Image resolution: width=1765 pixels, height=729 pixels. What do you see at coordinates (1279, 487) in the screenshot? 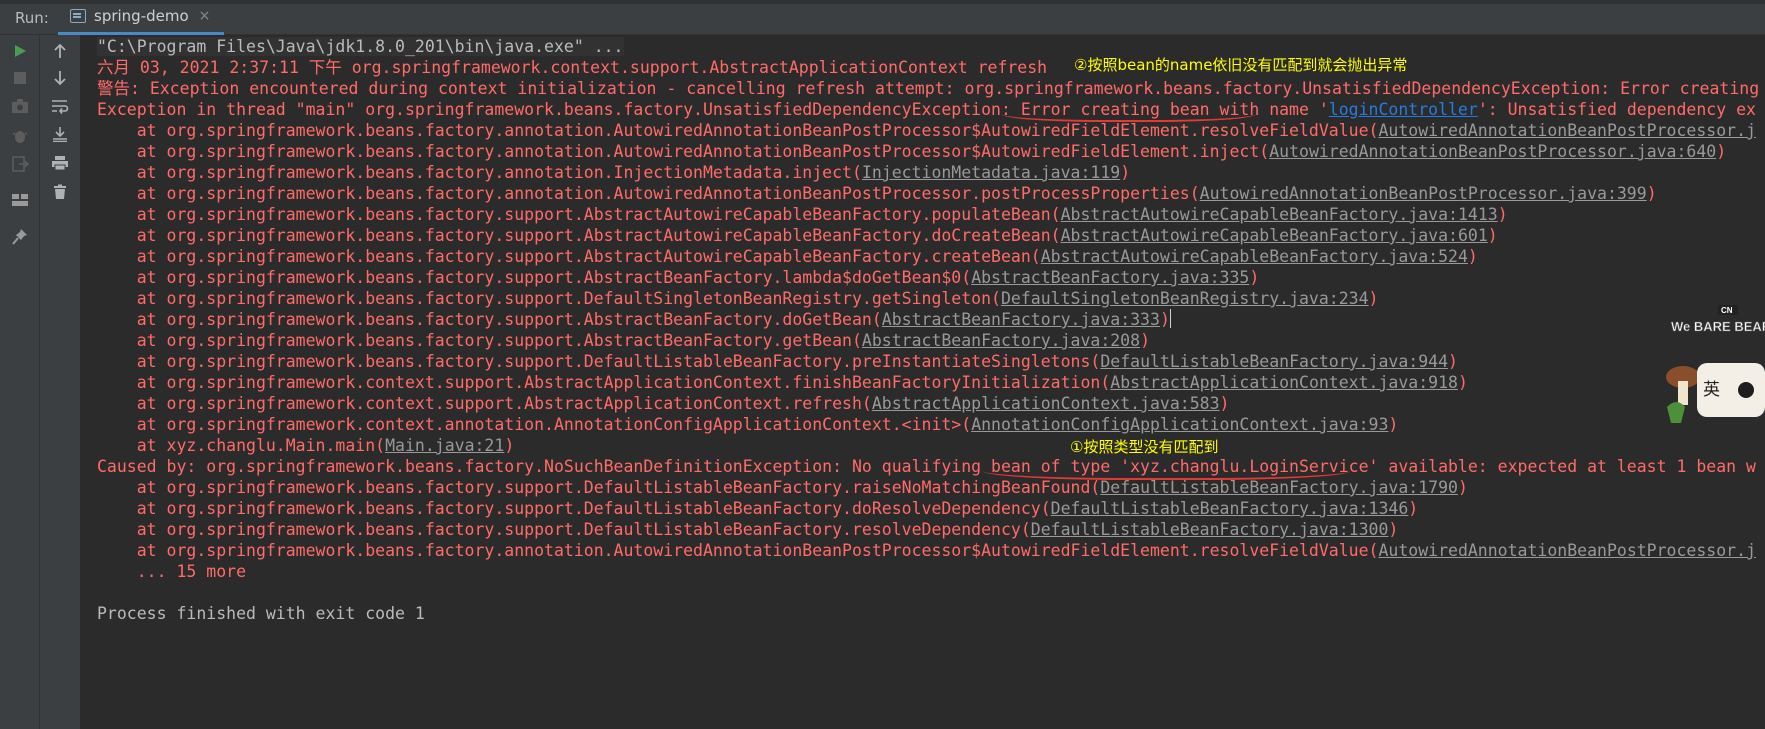
I see `source-link: DefaultListableBeanFactory.java:1790` at bounding box center [1279, 487].